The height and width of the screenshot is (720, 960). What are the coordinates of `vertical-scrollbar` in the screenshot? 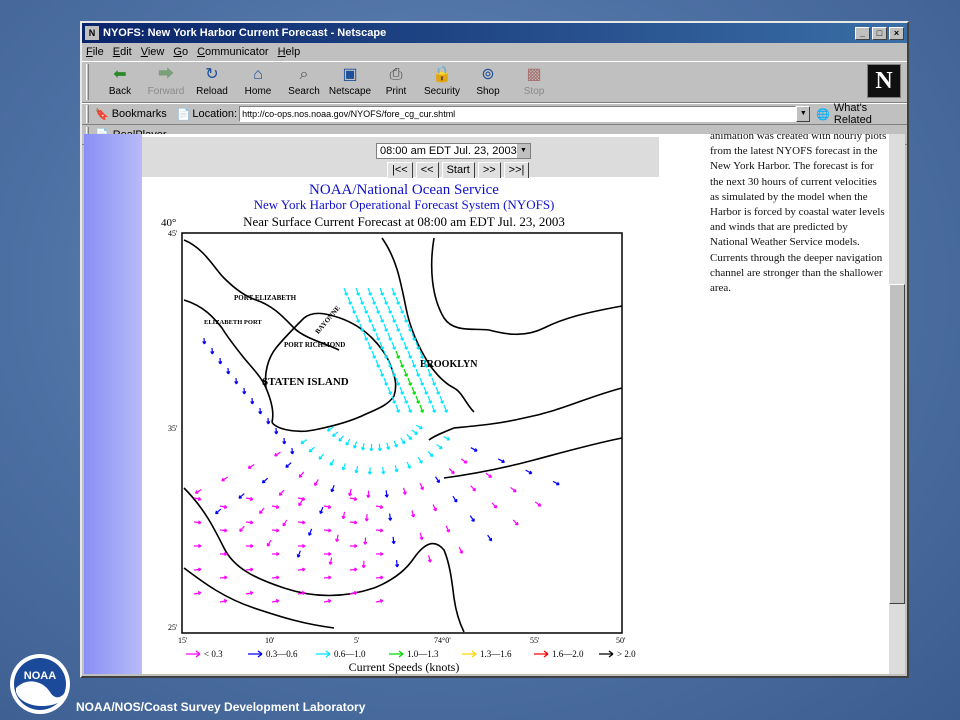 It's located at (897, 404).